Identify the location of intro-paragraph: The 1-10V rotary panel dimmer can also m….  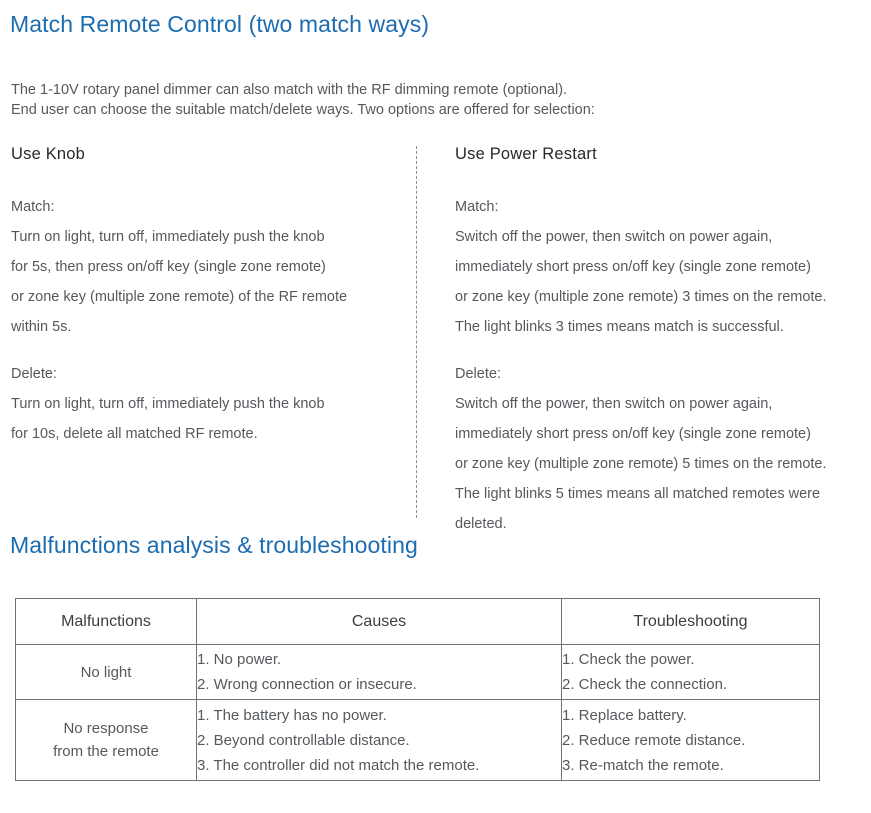
(361, 100).